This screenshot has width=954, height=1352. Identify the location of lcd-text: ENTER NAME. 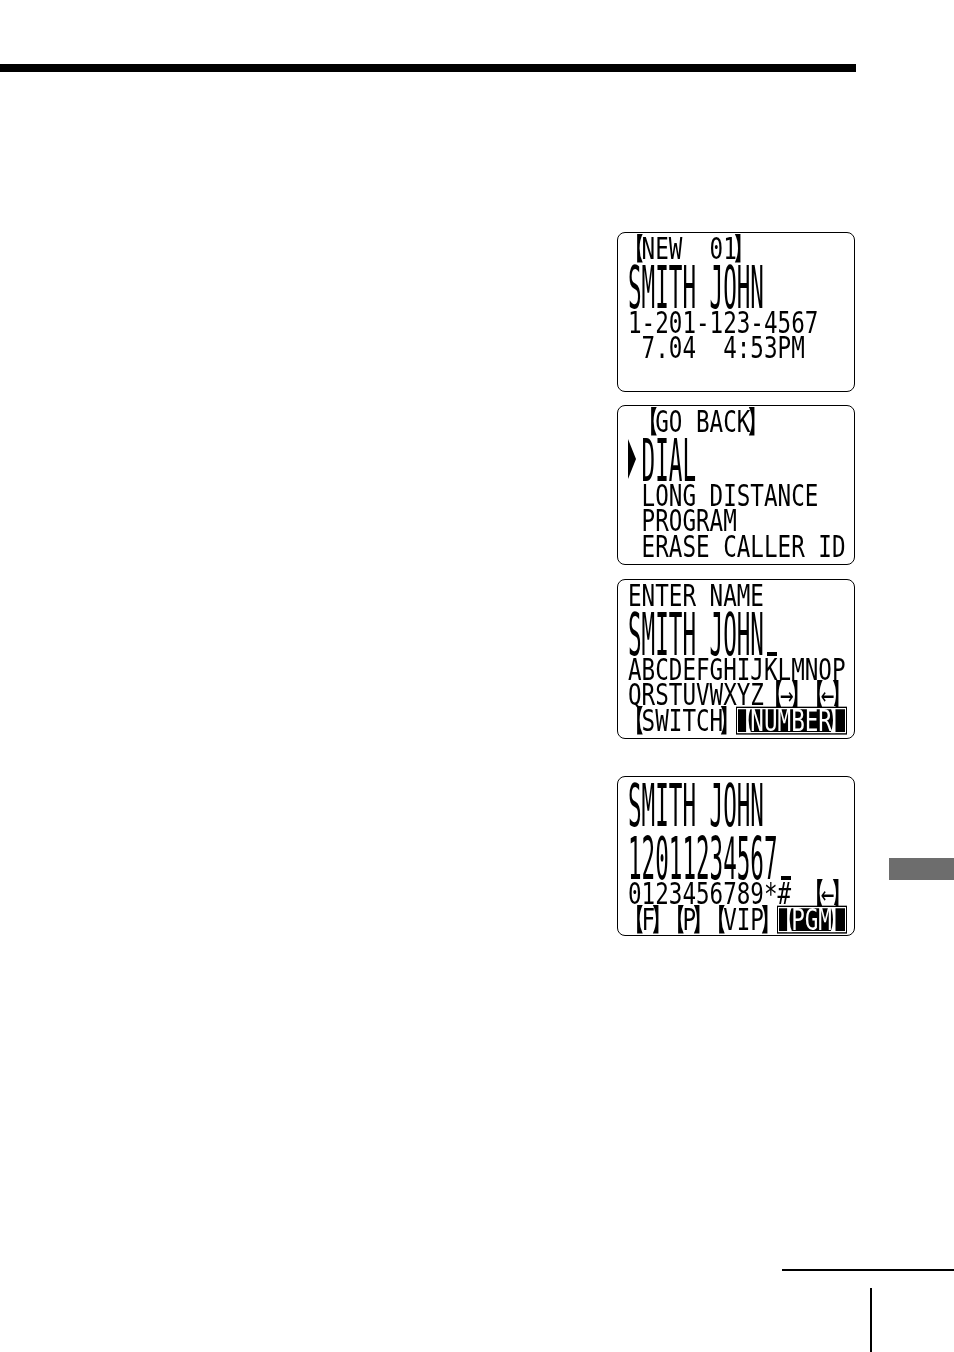
(696, 595).